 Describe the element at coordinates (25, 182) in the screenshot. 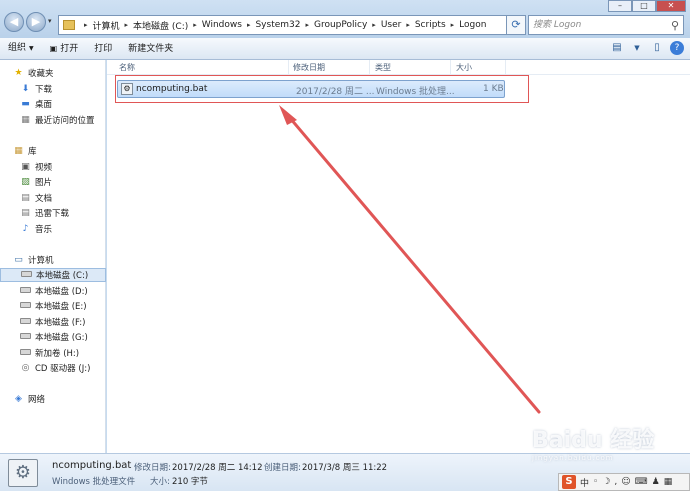

I see `picture-icon: ▨` at that location.